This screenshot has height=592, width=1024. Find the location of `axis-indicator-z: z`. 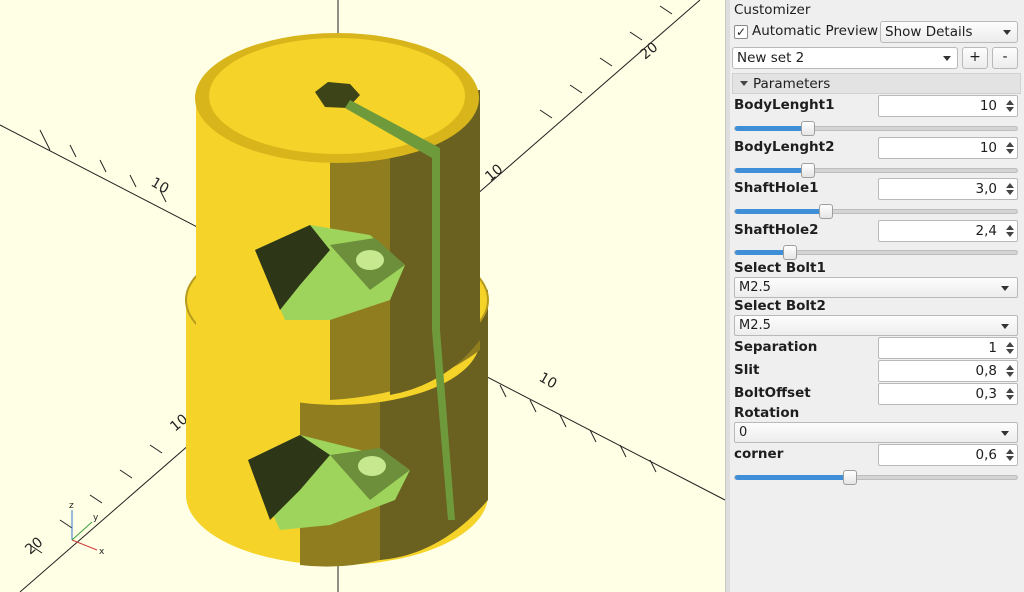

axis-indicator-z: z is located at coordinates (71, 506).